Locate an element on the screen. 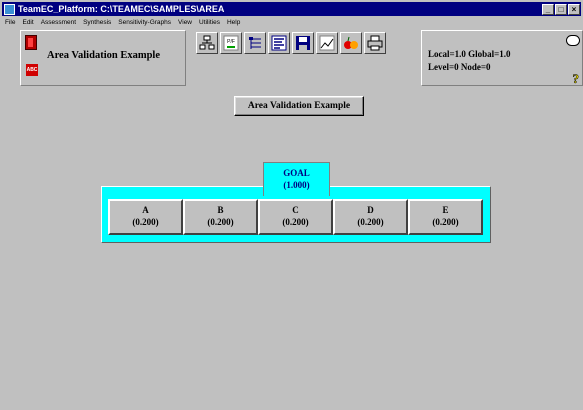  tree-tool-button is located at coordinates (255, 43).